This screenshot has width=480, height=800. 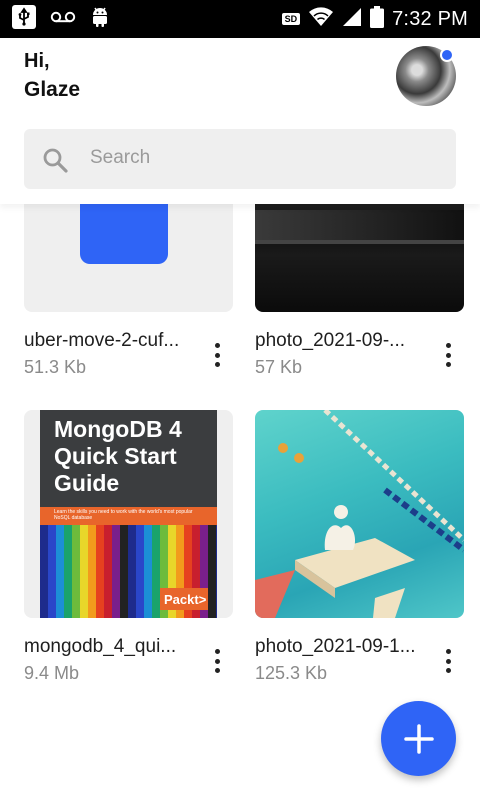 I want to click on pool-illustration, so click(x=359, y=514).